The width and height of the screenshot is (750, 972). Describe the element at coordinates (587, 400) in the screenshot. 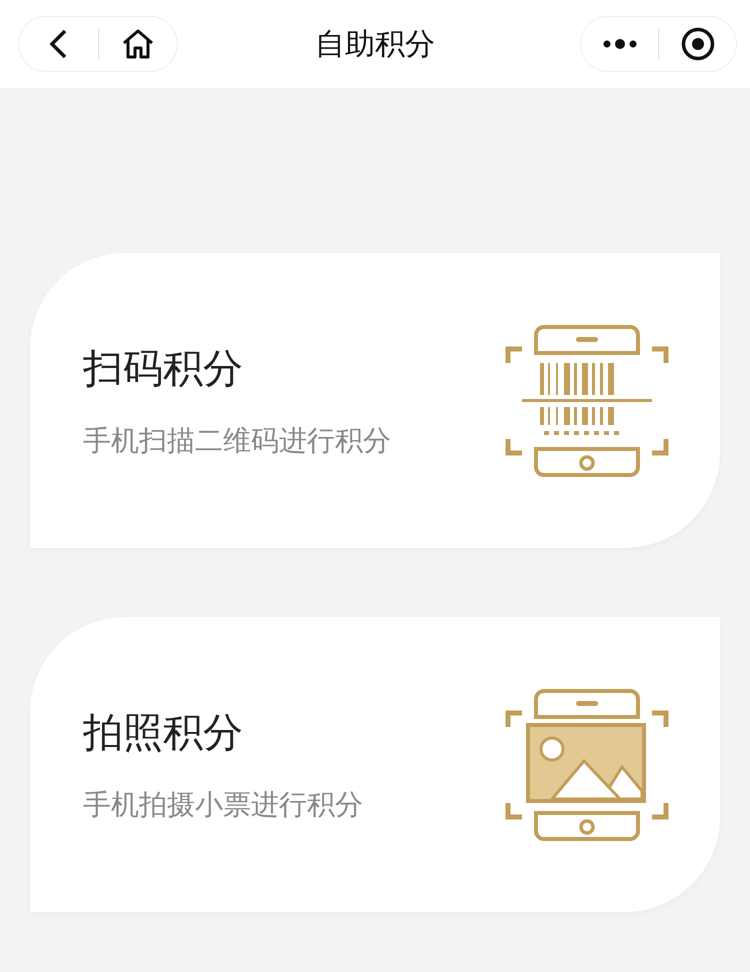

I see `barcode-scan-icon` at that location.